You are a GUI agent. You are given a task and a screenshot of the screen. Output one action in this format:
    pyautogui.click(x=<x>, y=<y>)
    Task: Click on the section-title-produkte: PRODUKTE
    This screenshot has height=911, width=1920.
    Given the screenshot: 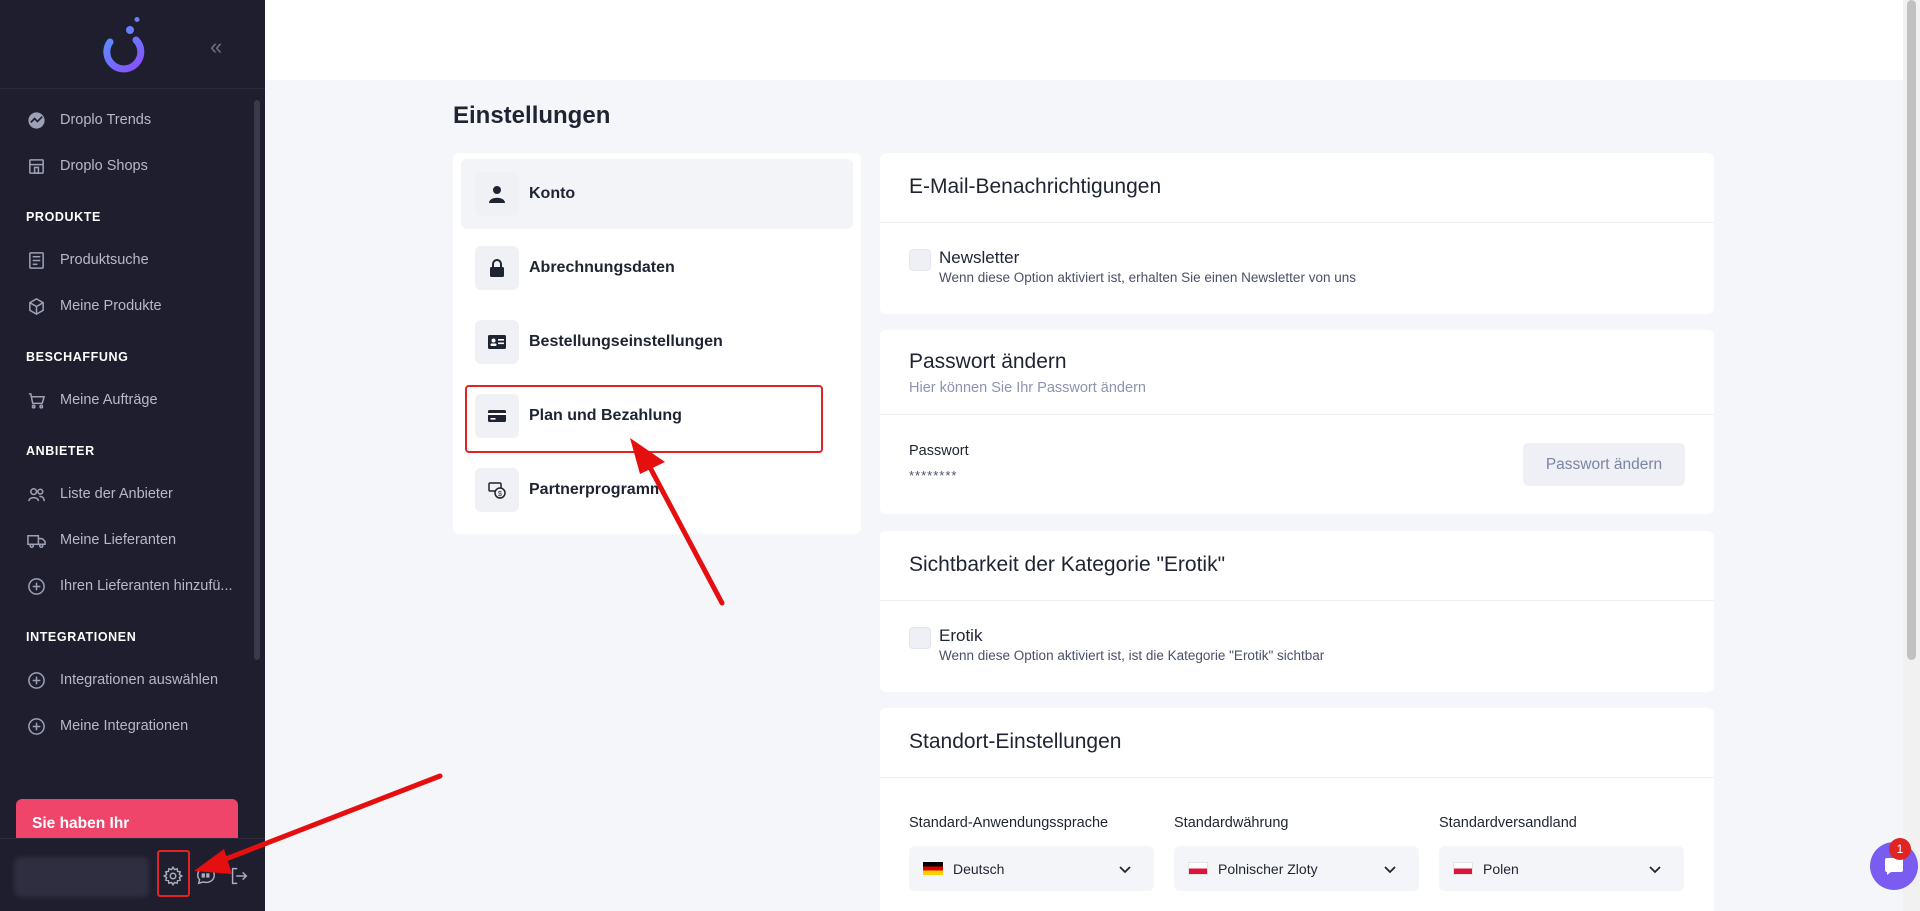 What is the action you would take?
    pyautogui.click(x=63, y=217)
    